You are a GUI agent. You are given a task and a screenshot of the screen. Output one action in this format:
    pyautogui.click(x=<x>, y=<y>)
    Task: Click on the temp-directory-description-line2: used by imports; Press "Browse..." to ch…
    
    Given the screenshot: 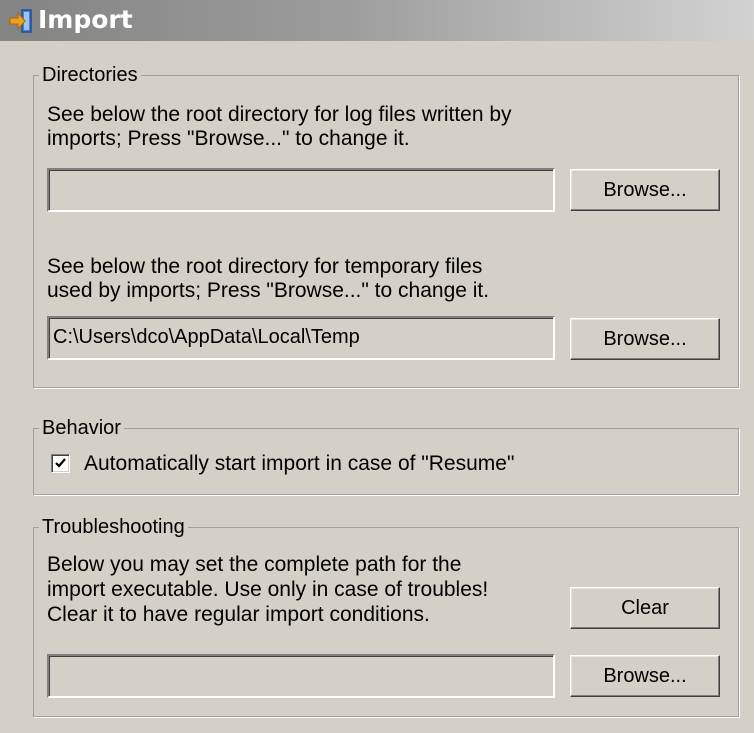 What is the action you would take?
    pyautogui.click(x=268, y=290)
    